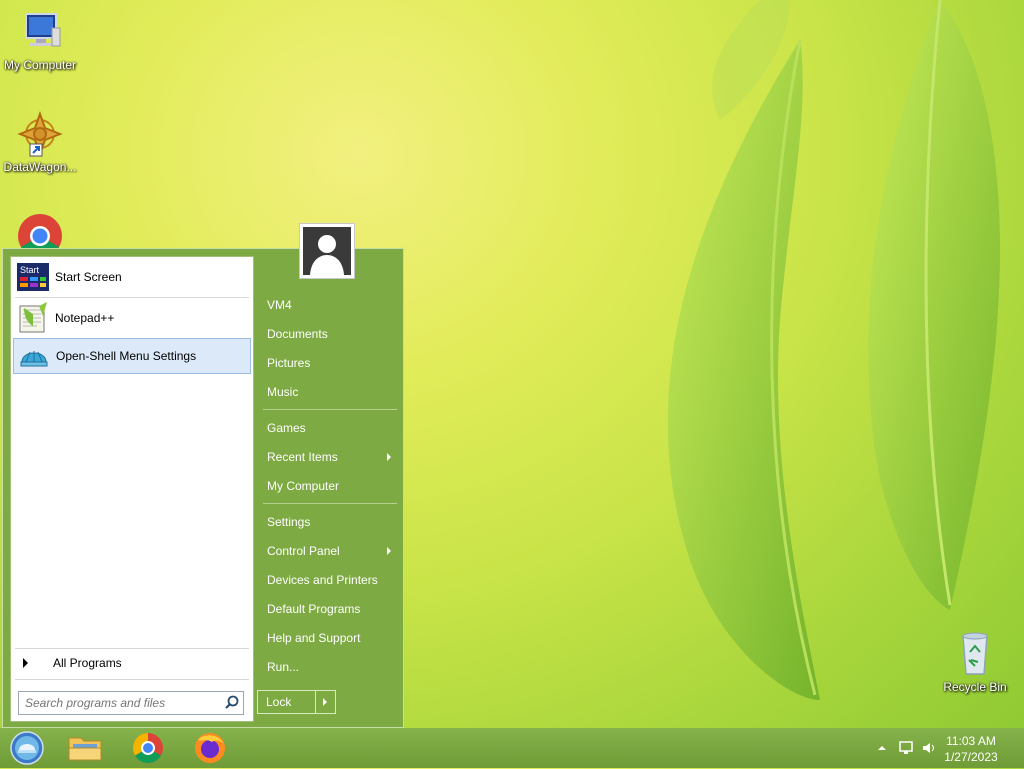 This screenshot has height=769, width=1024. Describe the element at coordinates (329, 522) in the screenshot. I see `menu-item-settings: Settings` at that location.